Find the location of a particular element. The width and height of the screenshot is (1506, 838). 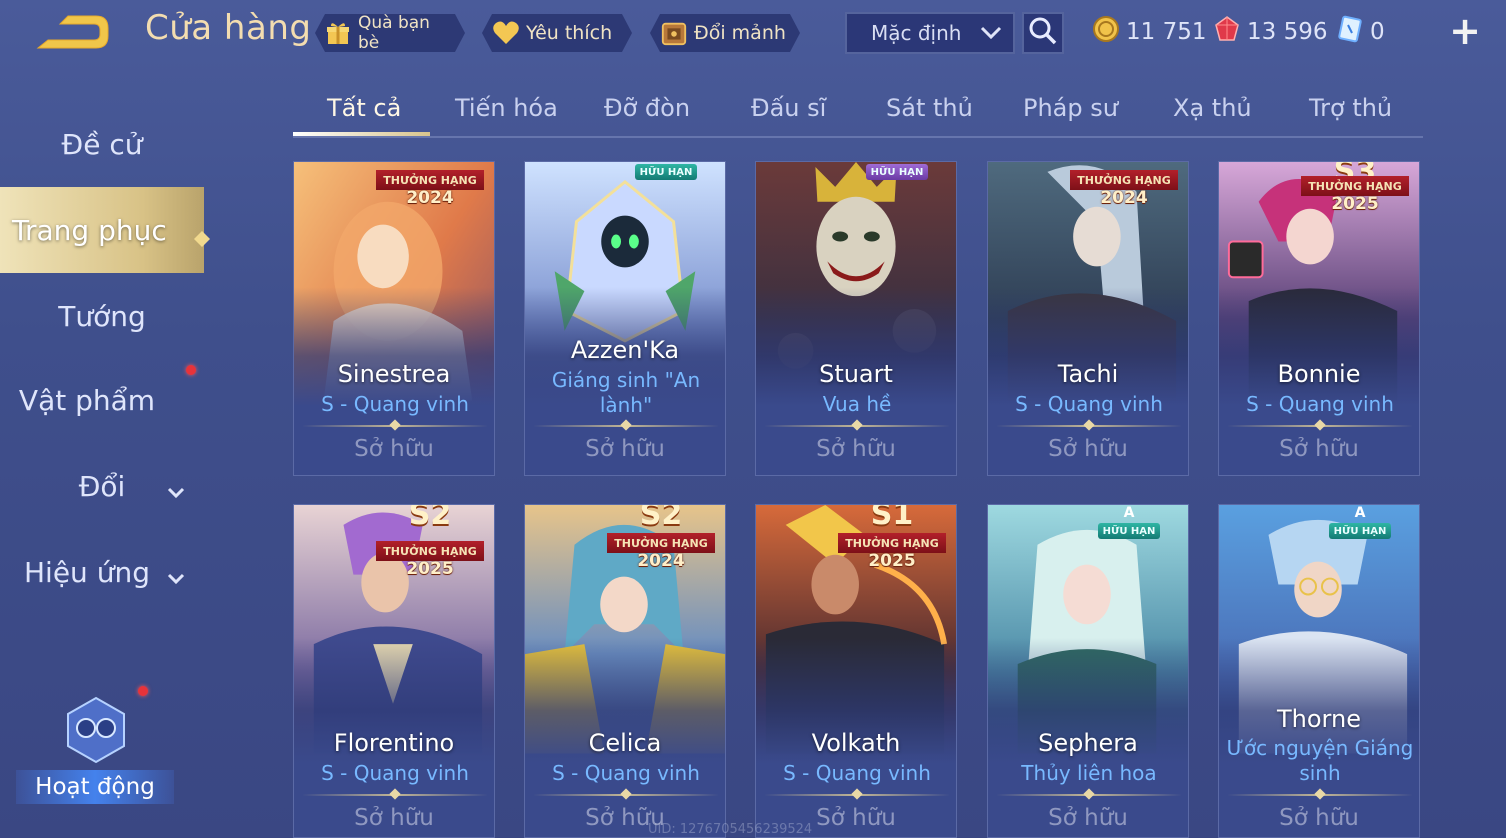

favorite-button: Yêu thích is located at coordinates (557, 33).